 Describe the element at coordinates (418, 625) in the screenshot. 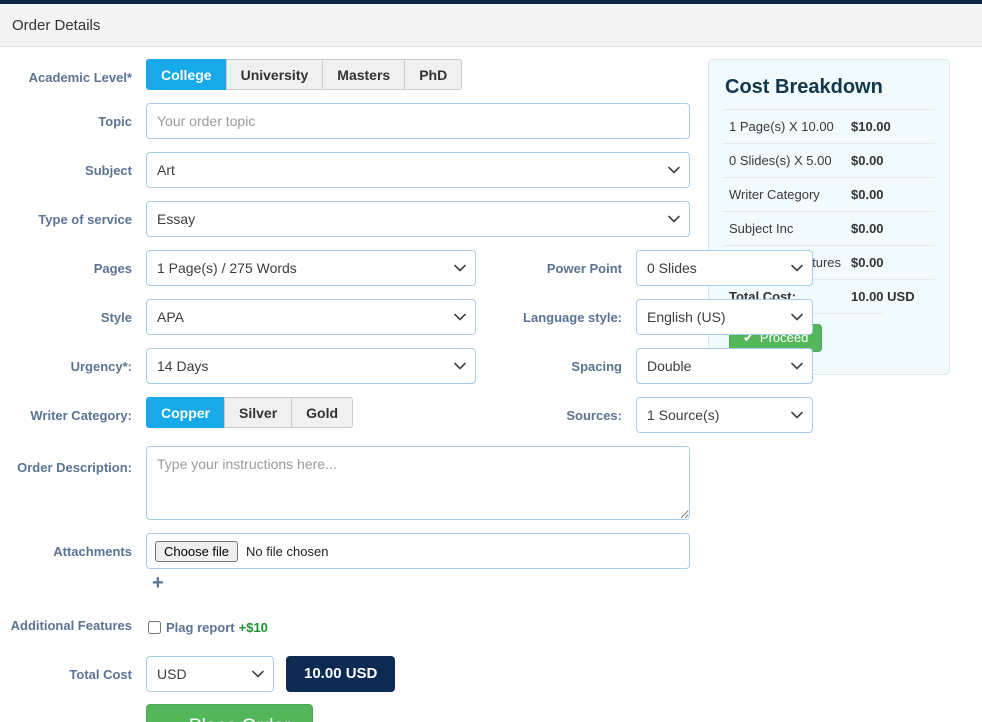

I see `feature-plag-report: Plag report +$10` at that location.